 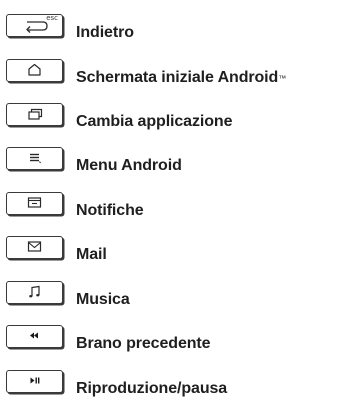 I want to click on key-row-music: Musica, so click(x=174, y=294).